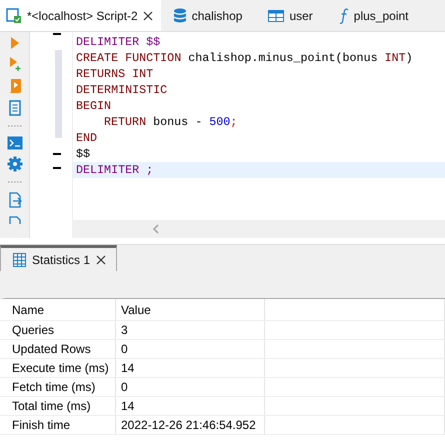  Describe the element at coordinates (171, 122) in the screenshot. I see `code-line: RETURN bonus - 500;` at that location.